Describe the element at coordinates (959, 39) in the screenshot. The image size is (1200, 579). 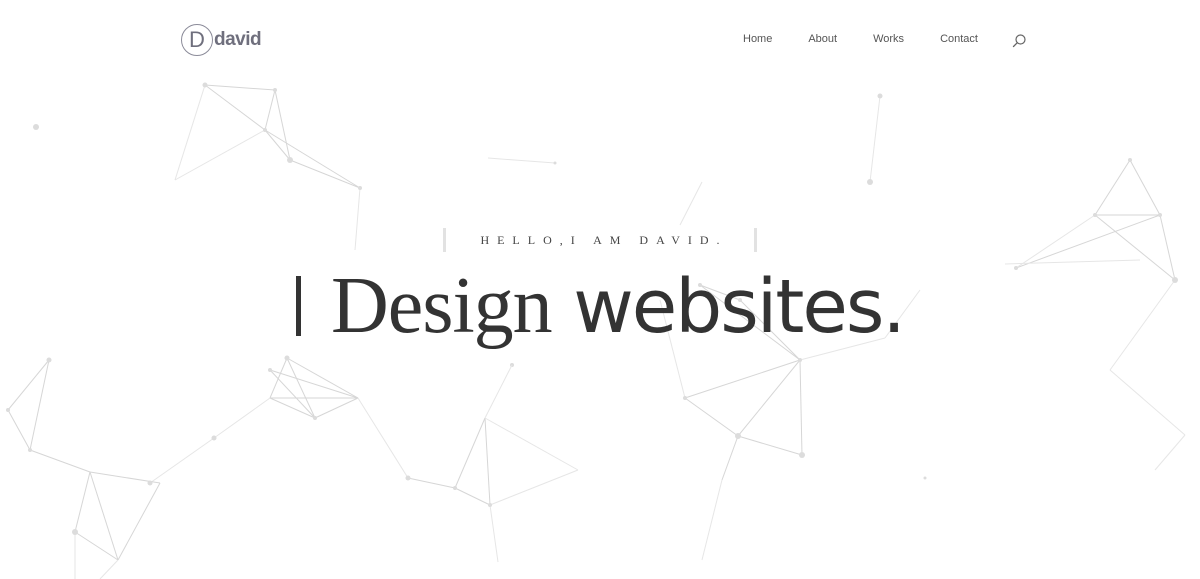
I see `nav-item-contact: Contact` at that location.